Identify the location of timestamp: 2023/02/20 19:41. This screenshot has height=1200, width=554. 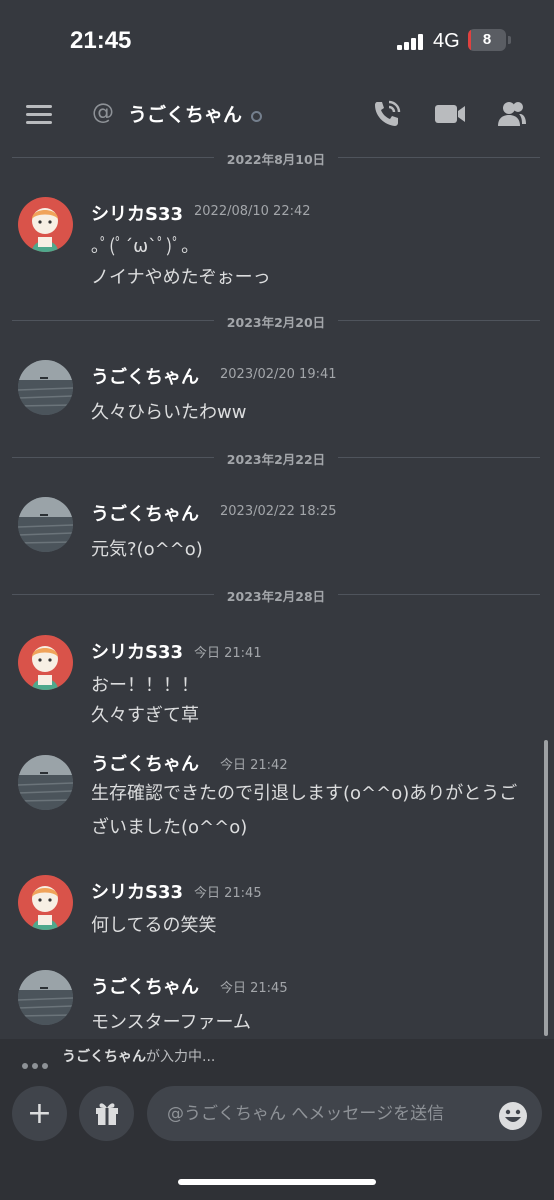
(278, 374).